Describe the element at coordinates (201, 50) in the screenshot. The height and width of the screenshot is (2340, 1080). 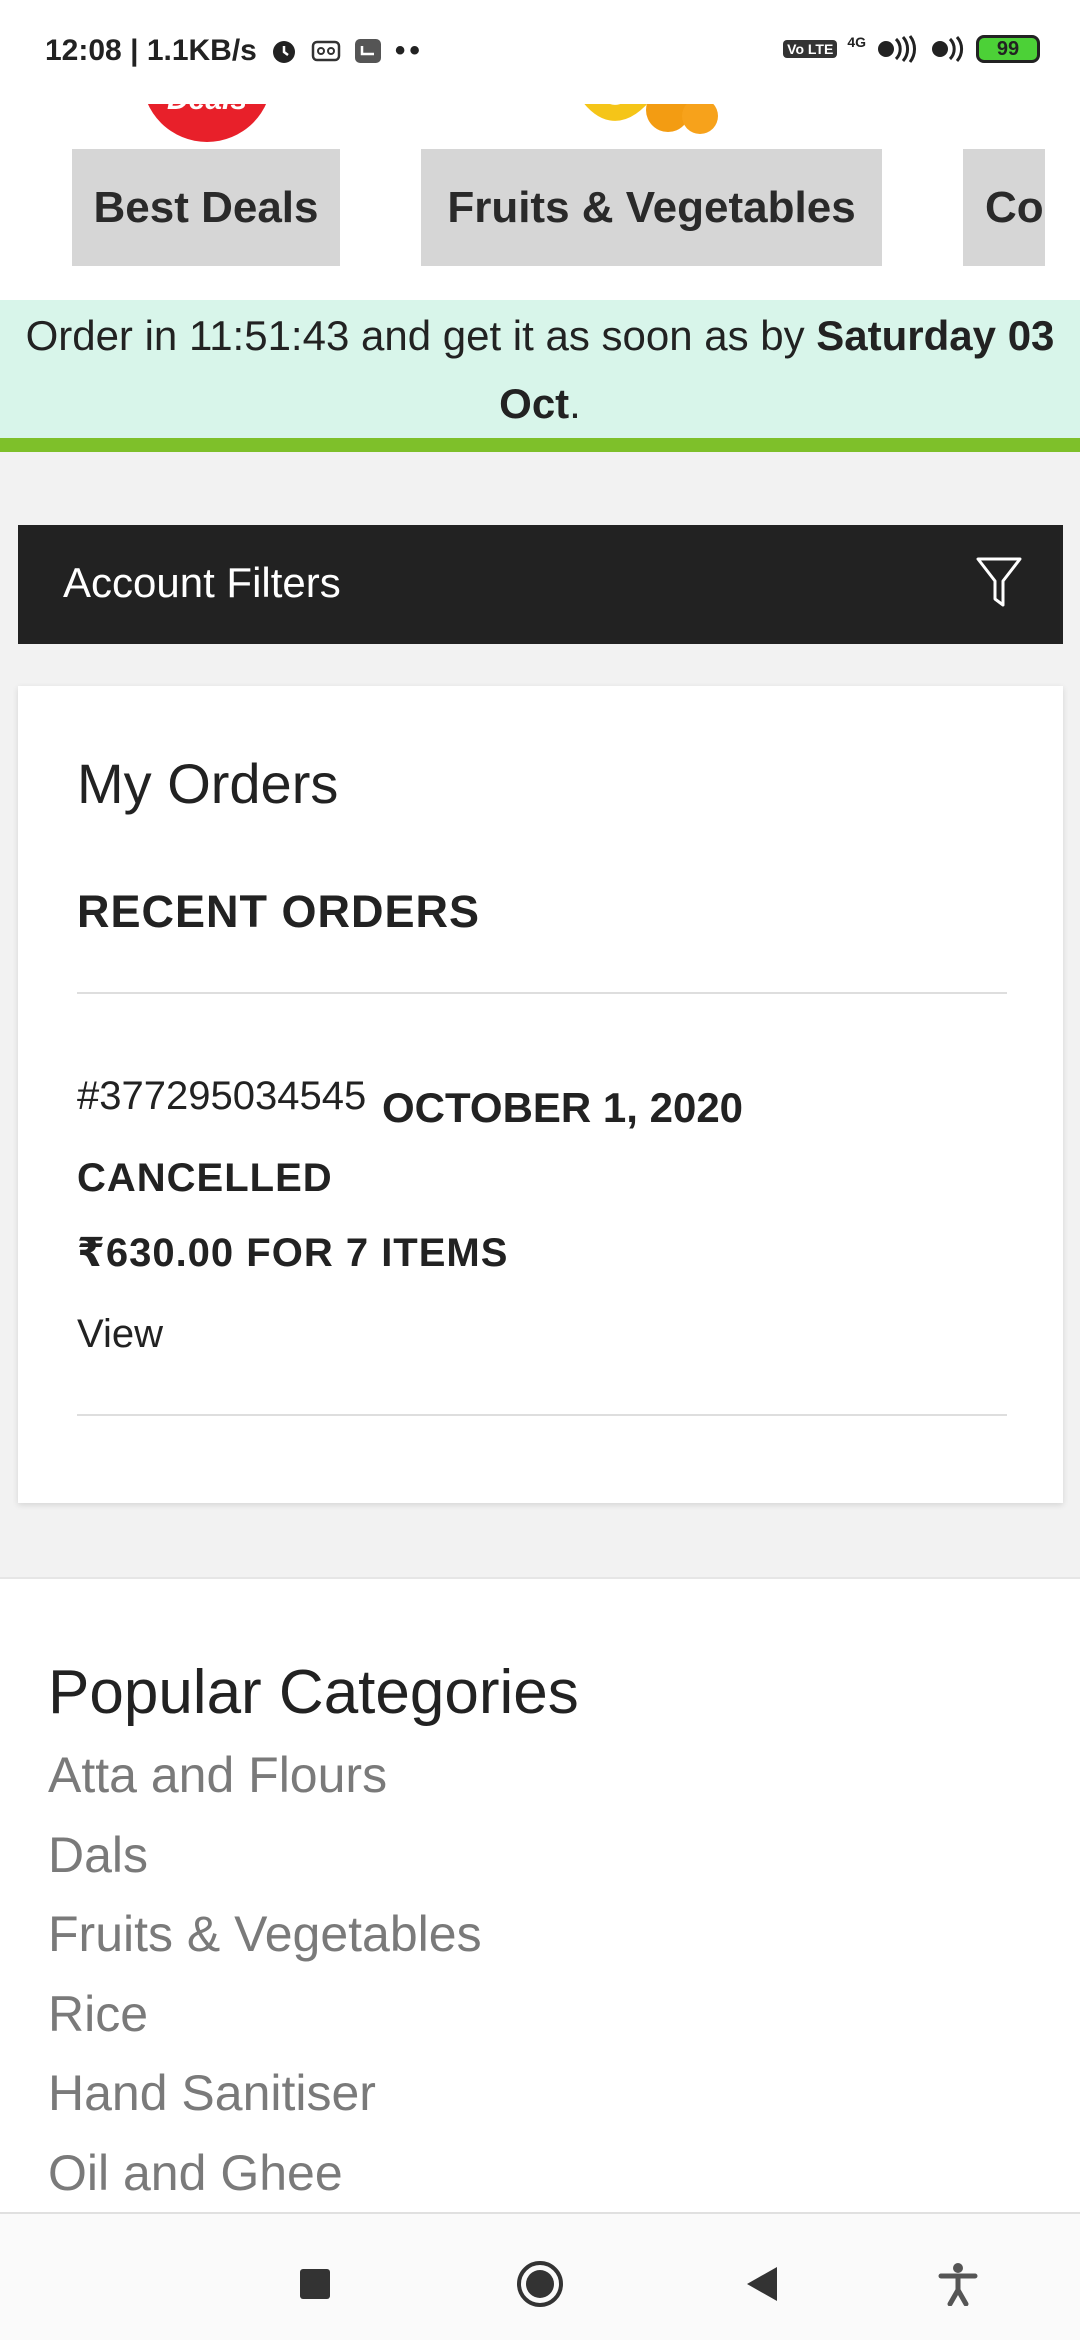
I see `network-speed: 1.1KB/s` at that location.